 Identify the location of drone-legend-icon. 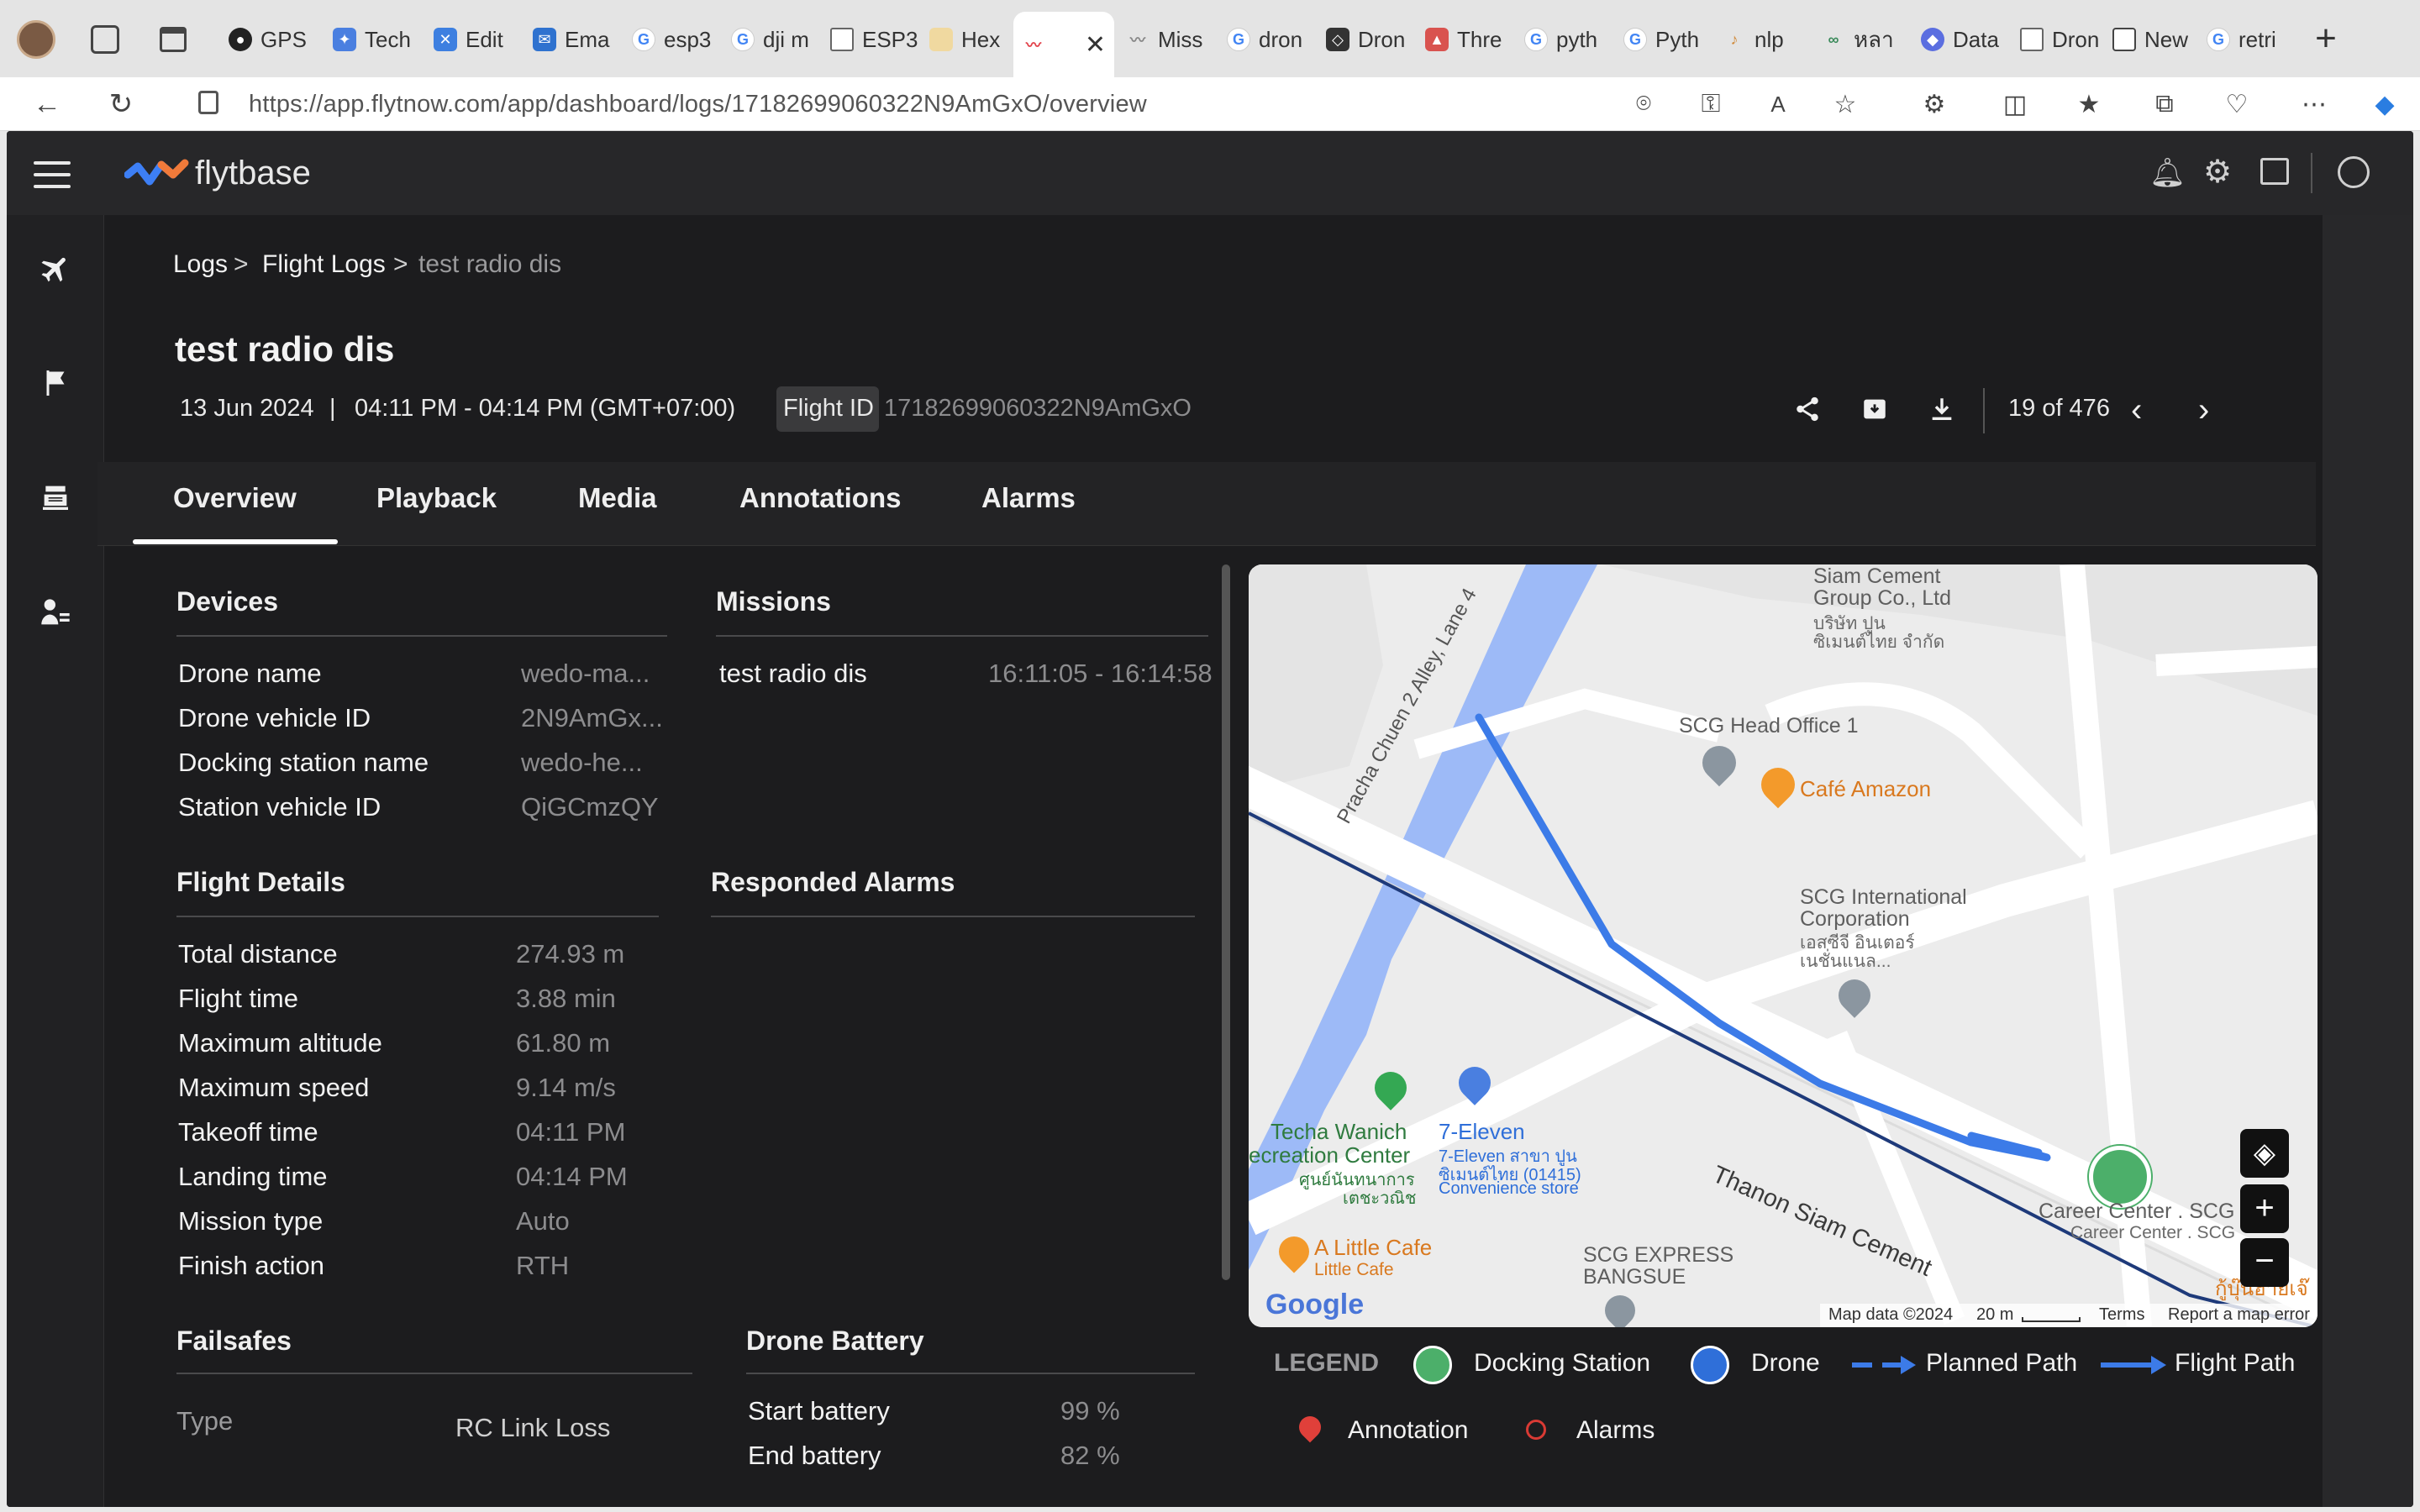
(1710, 1365).